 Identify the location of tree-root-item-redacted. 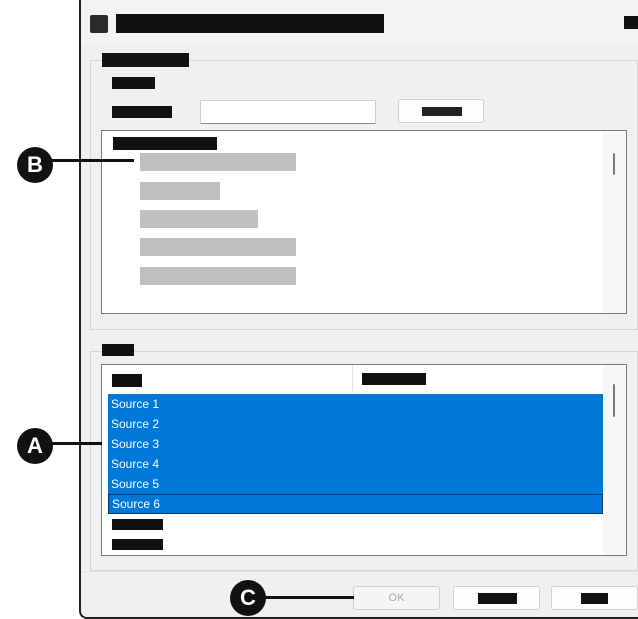
(165, 143).